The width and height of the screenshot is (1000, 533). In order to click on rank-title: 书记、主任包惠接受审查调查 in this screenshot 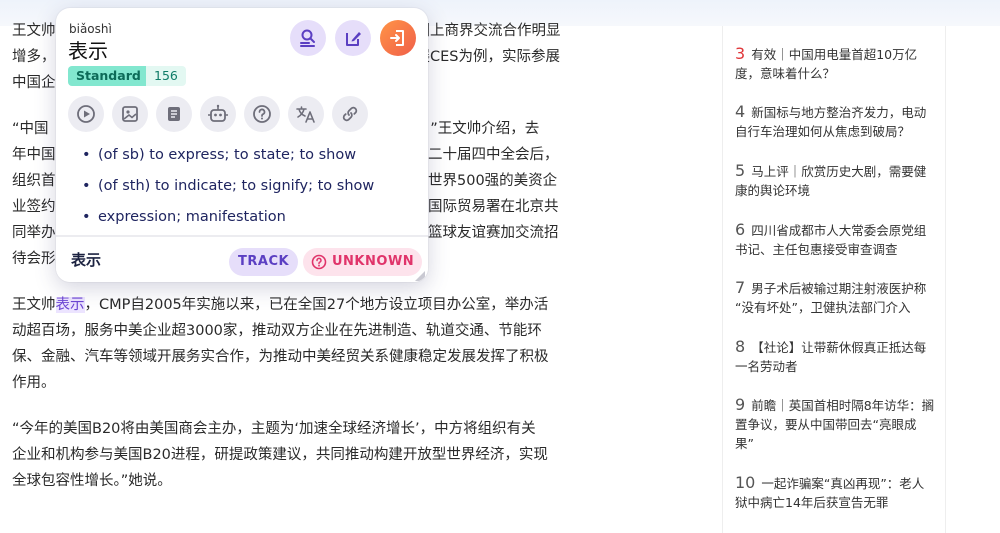, I will do `click(816, 249)`.